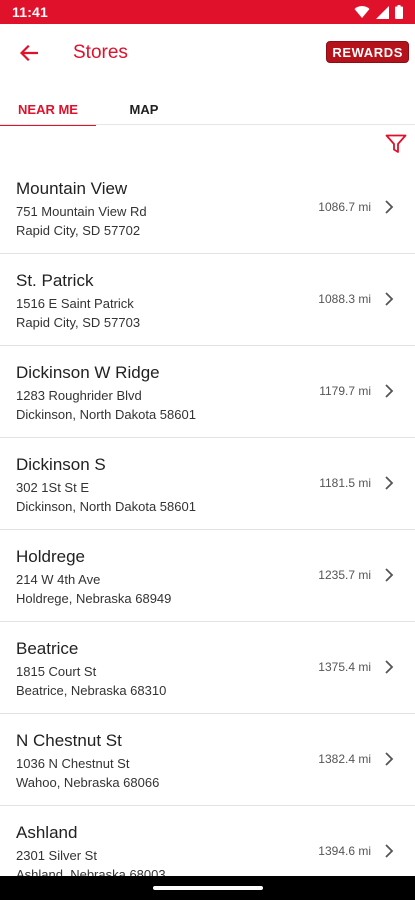 The image size is (415, 900). I want to click on store-name: Dickinson W Ridge, so click(88, 372).